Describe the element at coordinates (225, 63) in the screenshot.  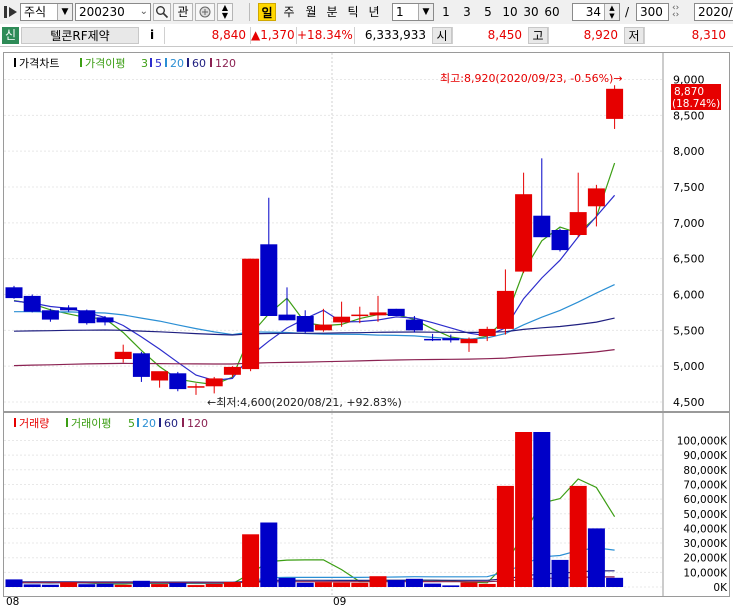
I see `legend-ma120: 120` at that location.